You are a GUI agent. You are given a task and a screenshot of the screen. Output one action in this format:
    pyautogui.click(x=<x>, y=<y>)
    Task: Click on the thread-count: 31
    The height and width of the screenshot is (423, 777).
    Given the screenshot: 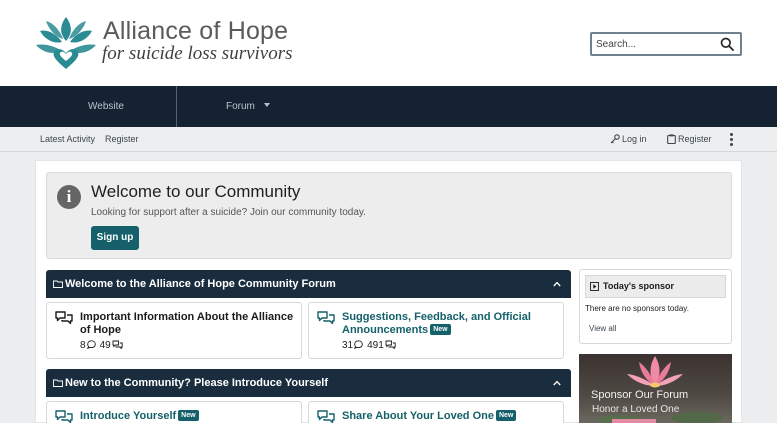 What is the action you would take?
    pyautogui.click(x=348, y=345)
    